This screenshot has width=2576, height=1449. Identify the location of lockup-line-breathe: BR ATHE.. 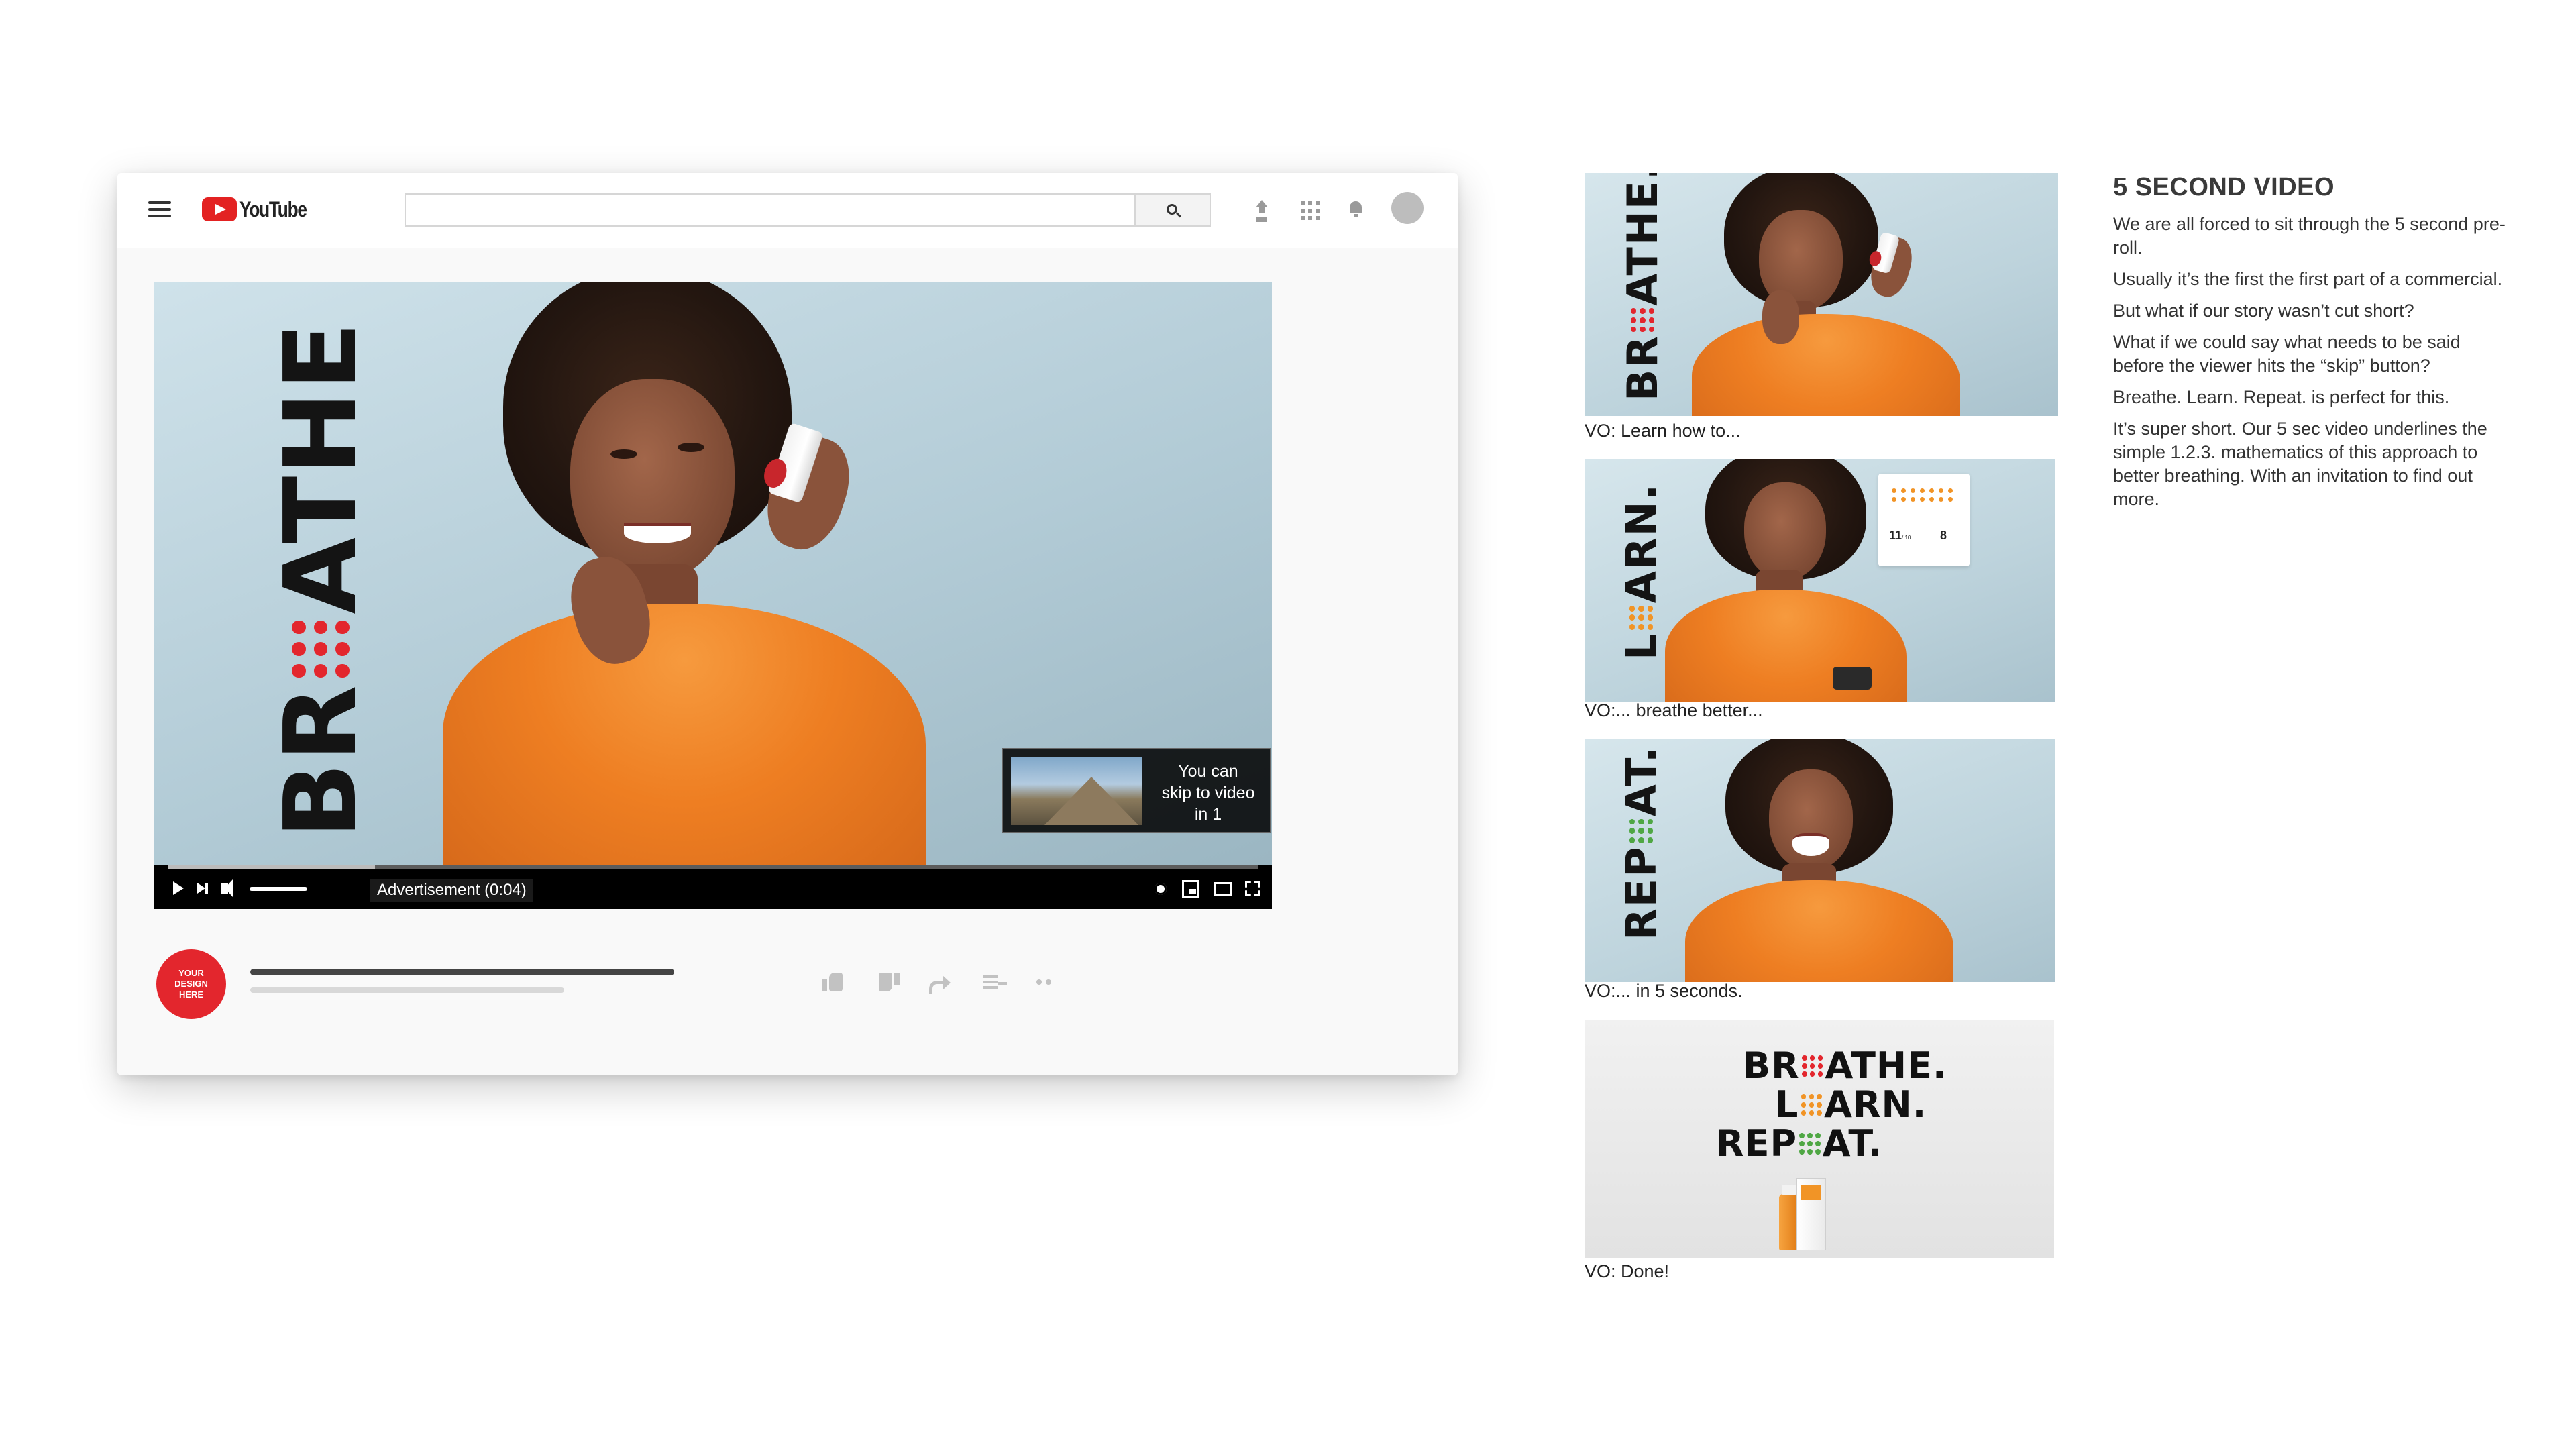
(1845, 1065).